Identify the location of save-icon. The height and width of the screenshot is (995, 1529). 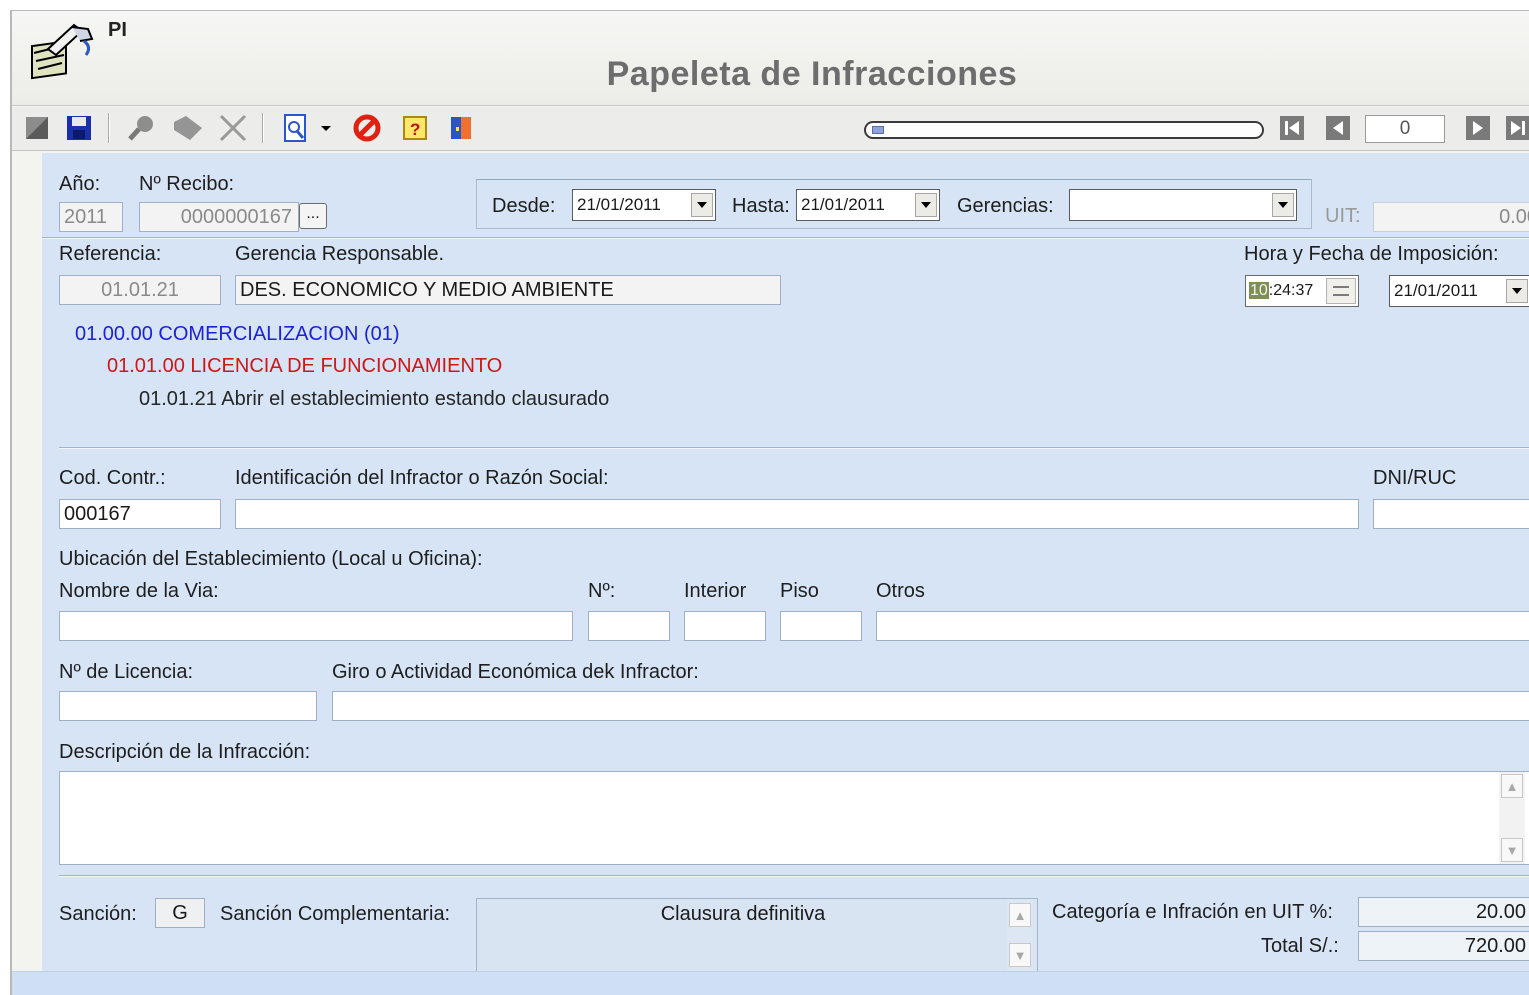
(79, 128).